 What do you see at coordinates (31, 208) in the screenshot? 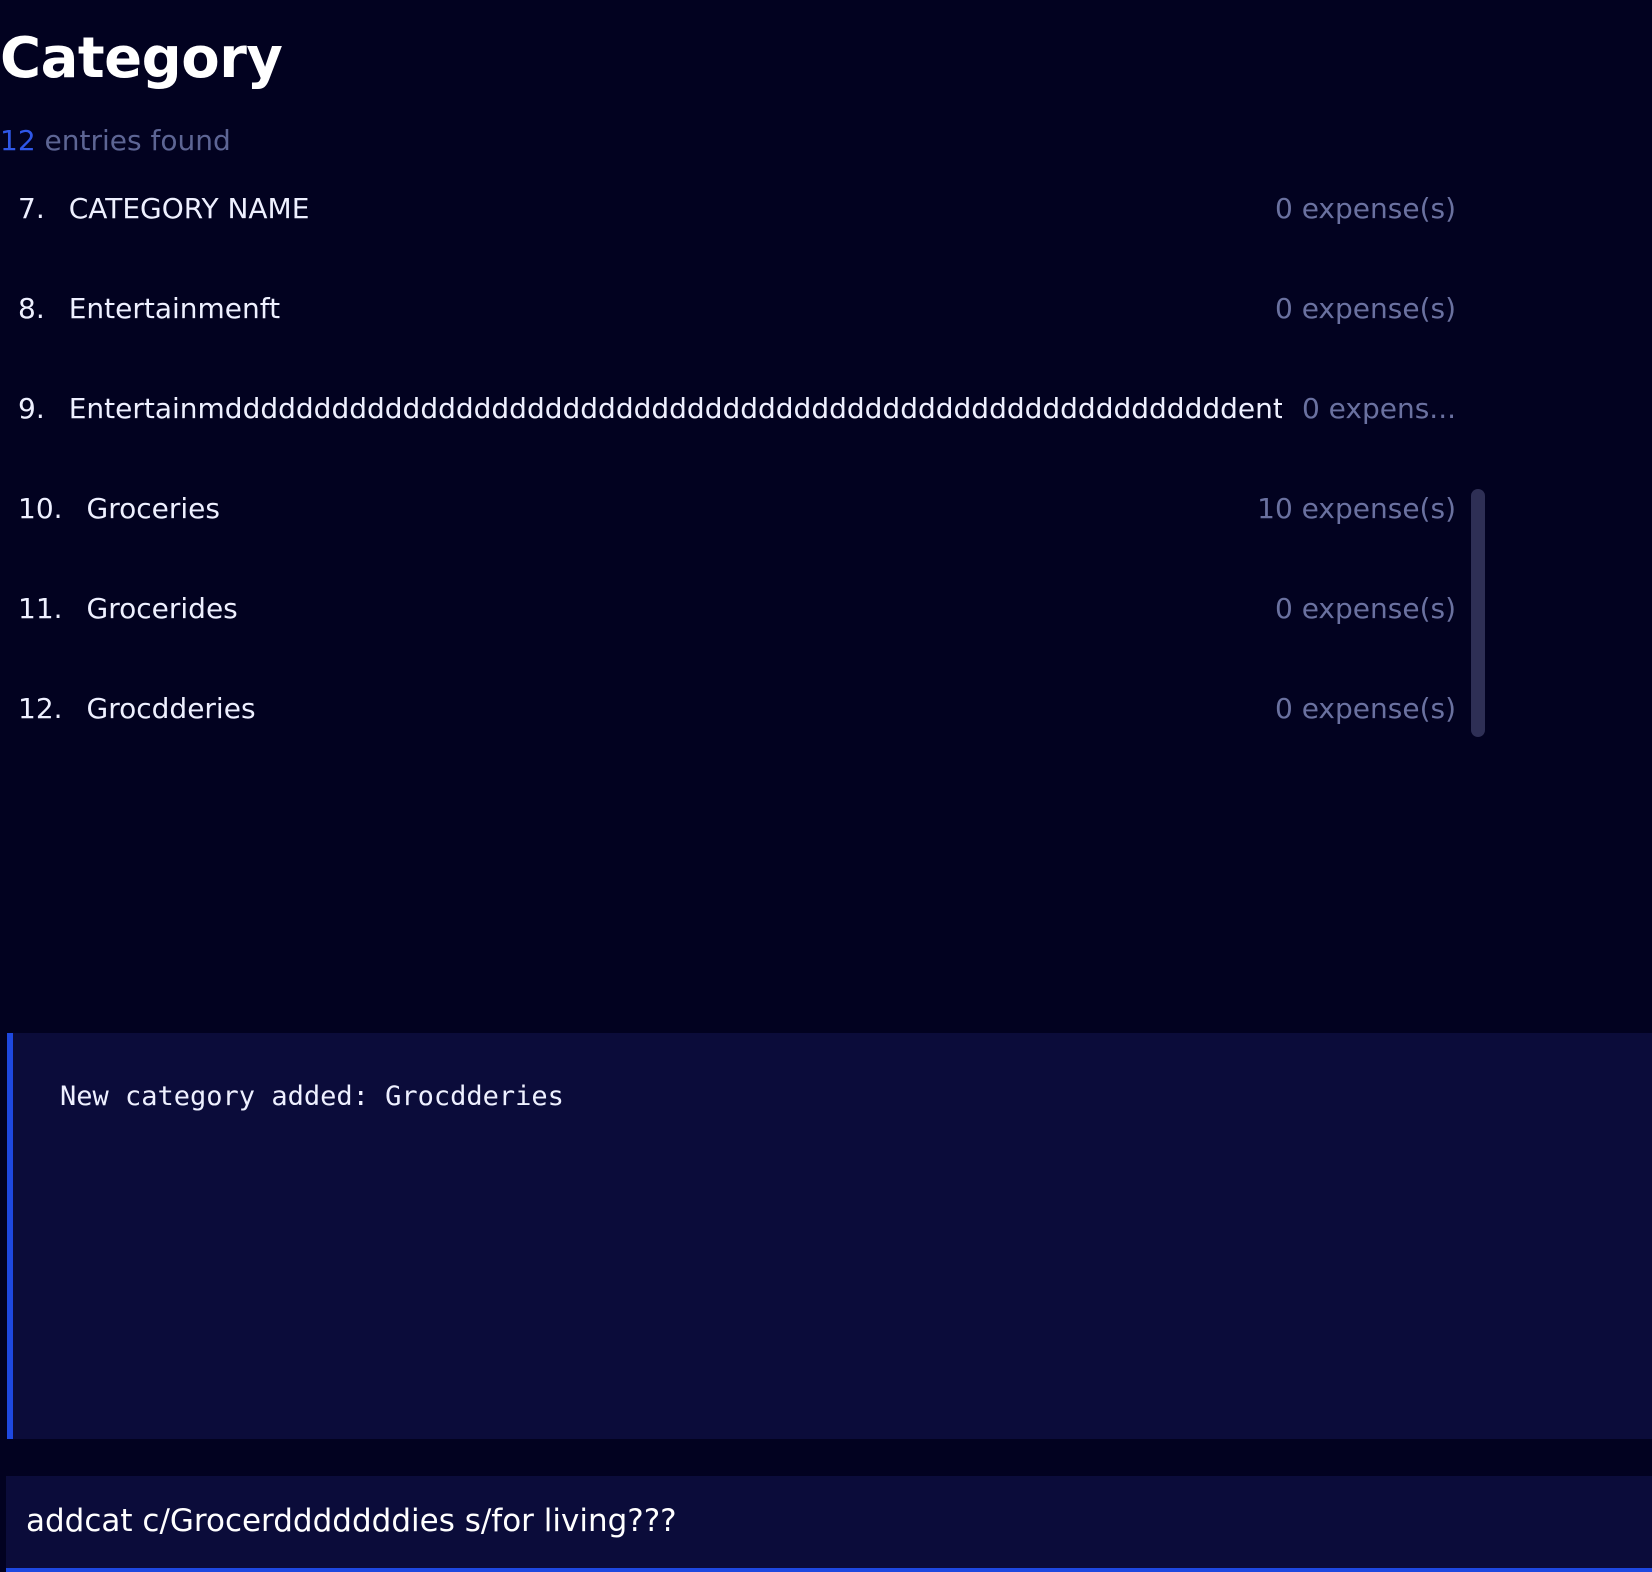
I see `list-item-index: 7.` at bounding box center [31, 208].